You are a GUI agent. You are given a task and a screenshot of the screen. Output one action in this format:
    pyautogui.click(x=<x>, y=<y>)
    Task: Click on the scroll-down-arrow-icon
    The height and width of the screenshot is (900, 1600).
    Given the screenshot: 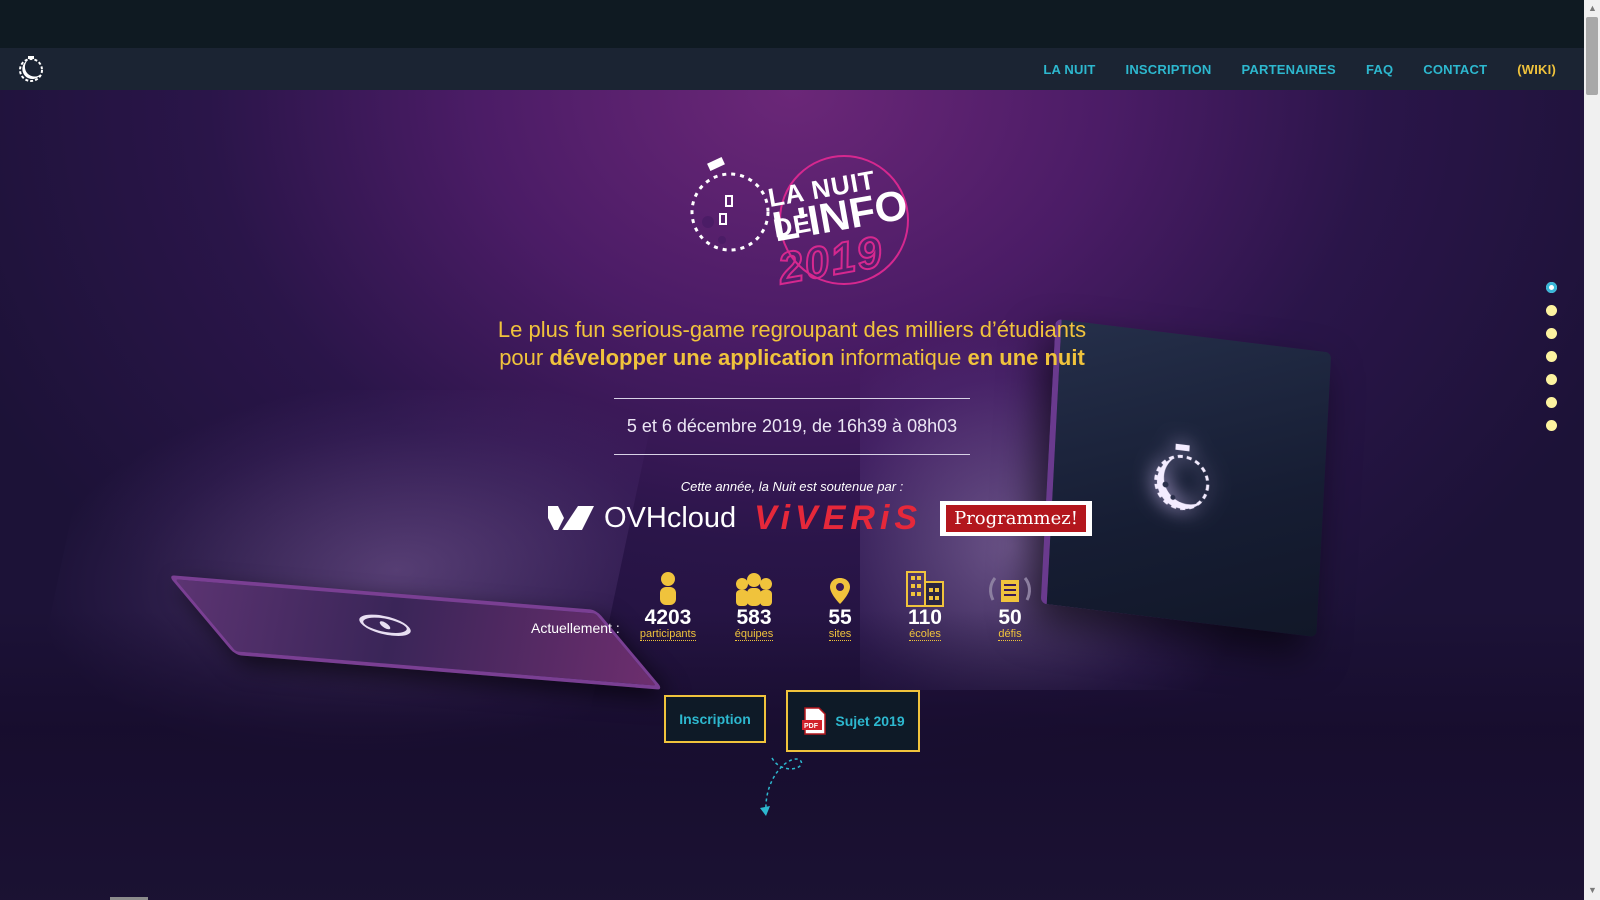 What is the action you would take?
    pyautogui.click(x=790, y=785)
    